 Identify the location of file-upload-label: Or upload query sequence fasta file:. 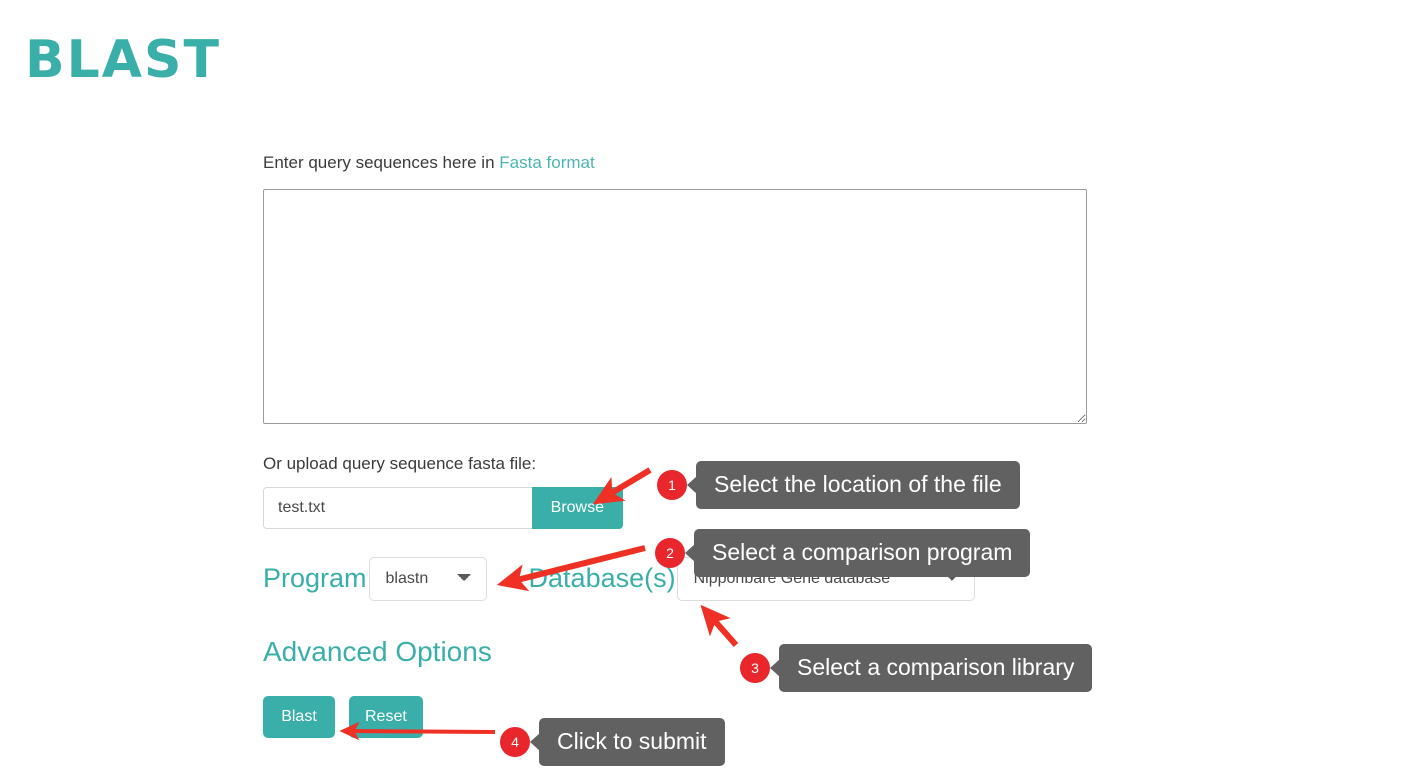
(400, 463).